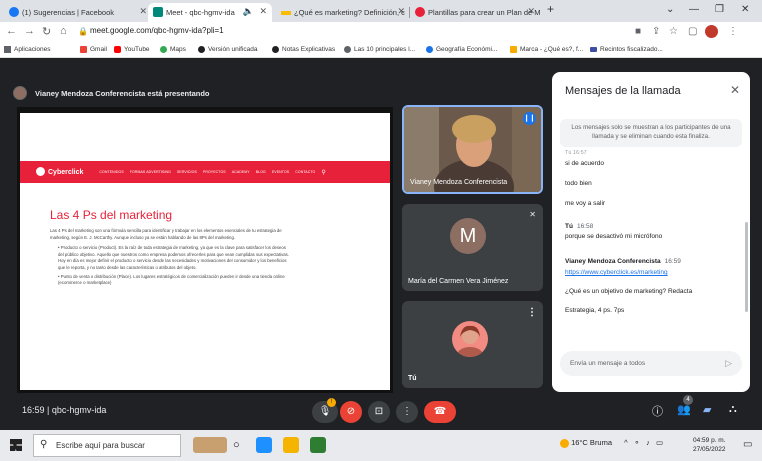  I want to click on nav-link: PROYECTOS, so click(214, 172).